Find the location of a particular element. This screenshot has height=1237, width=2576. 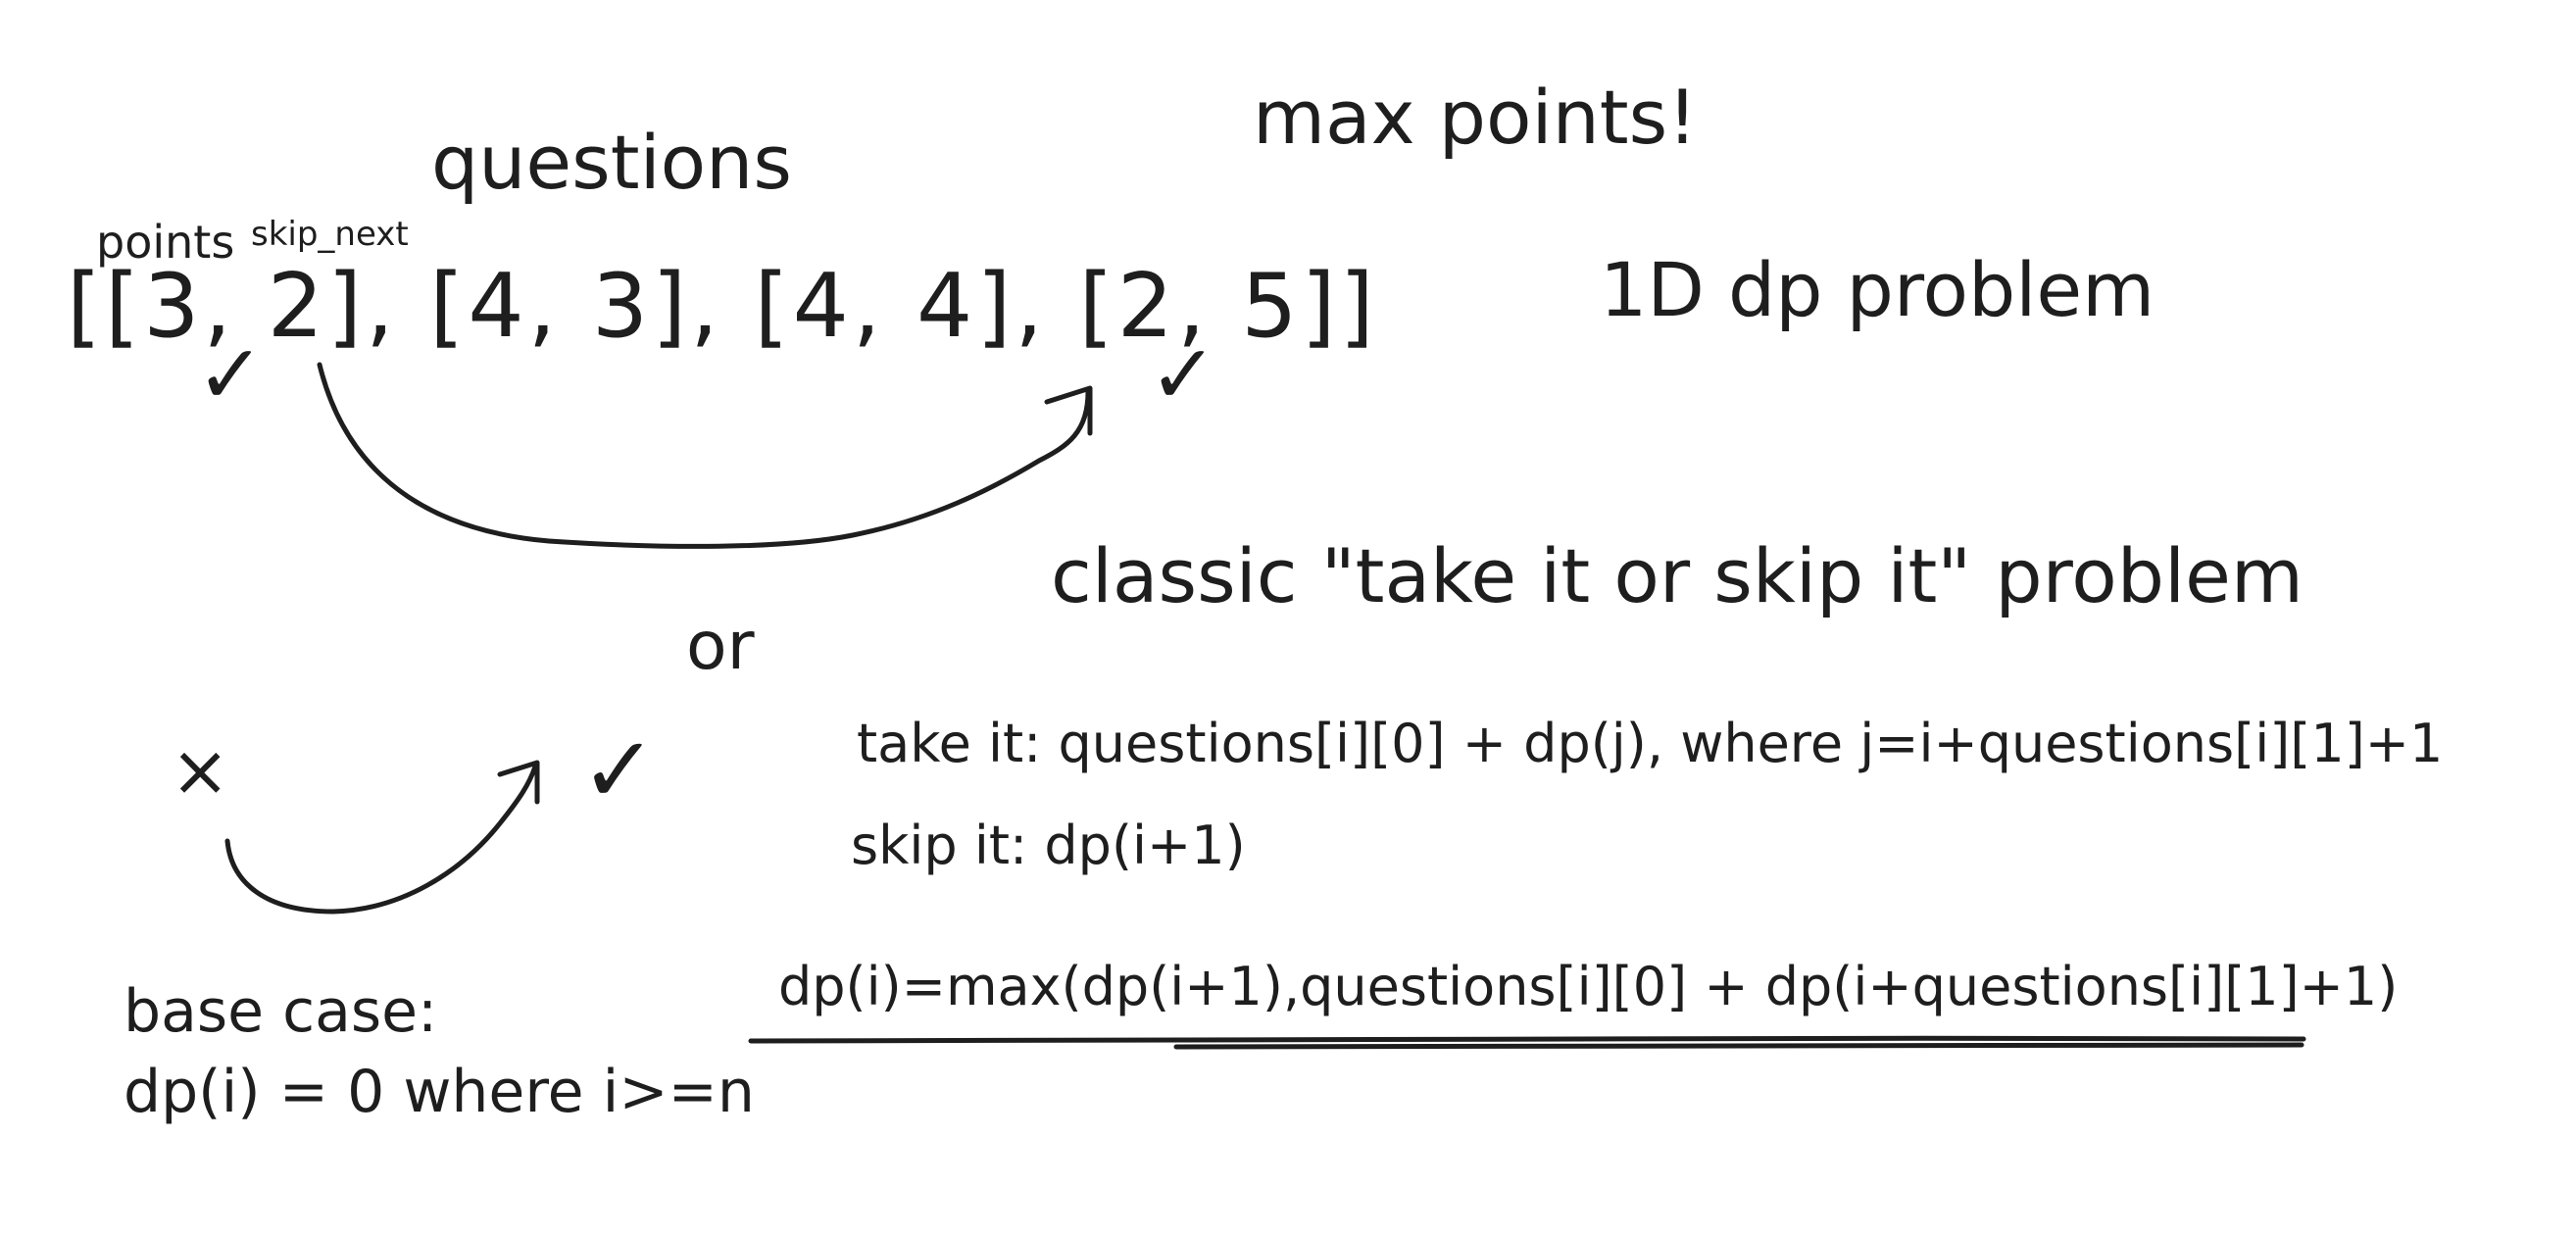

skip-arrow-top is located at coordinates (704, 455).